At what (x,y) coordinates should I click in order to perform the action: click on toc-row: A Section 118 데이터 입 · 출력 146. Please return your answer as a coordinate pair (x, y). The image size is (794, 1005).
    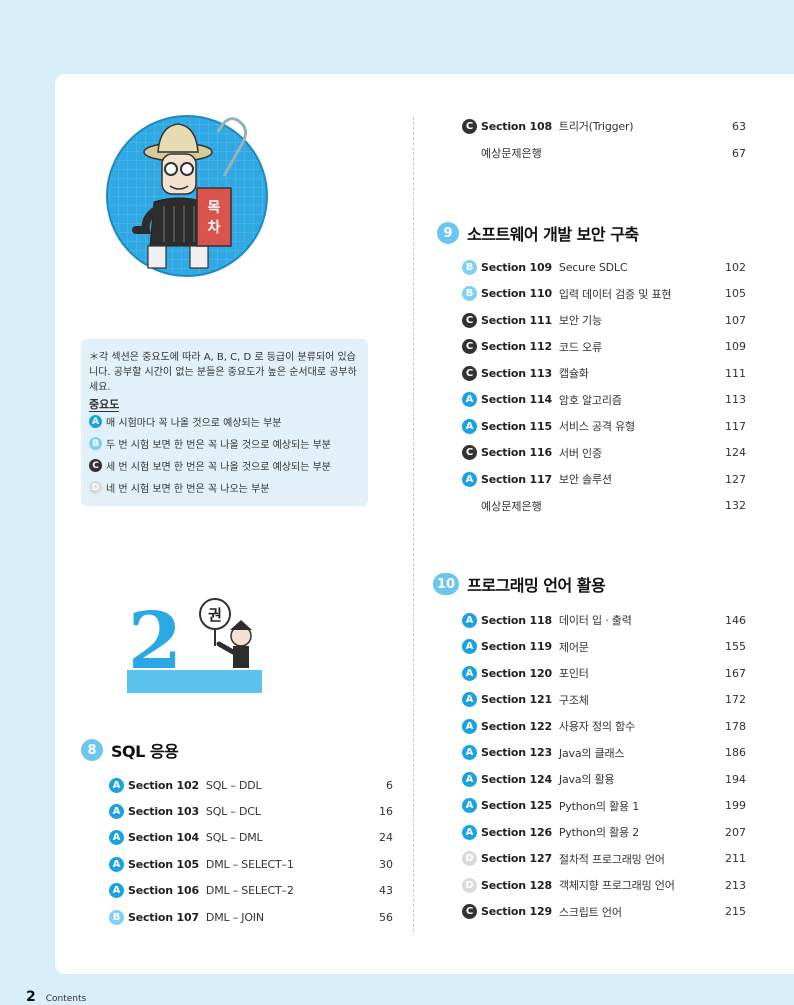
    Looking at the image, I should click on (604, 620).